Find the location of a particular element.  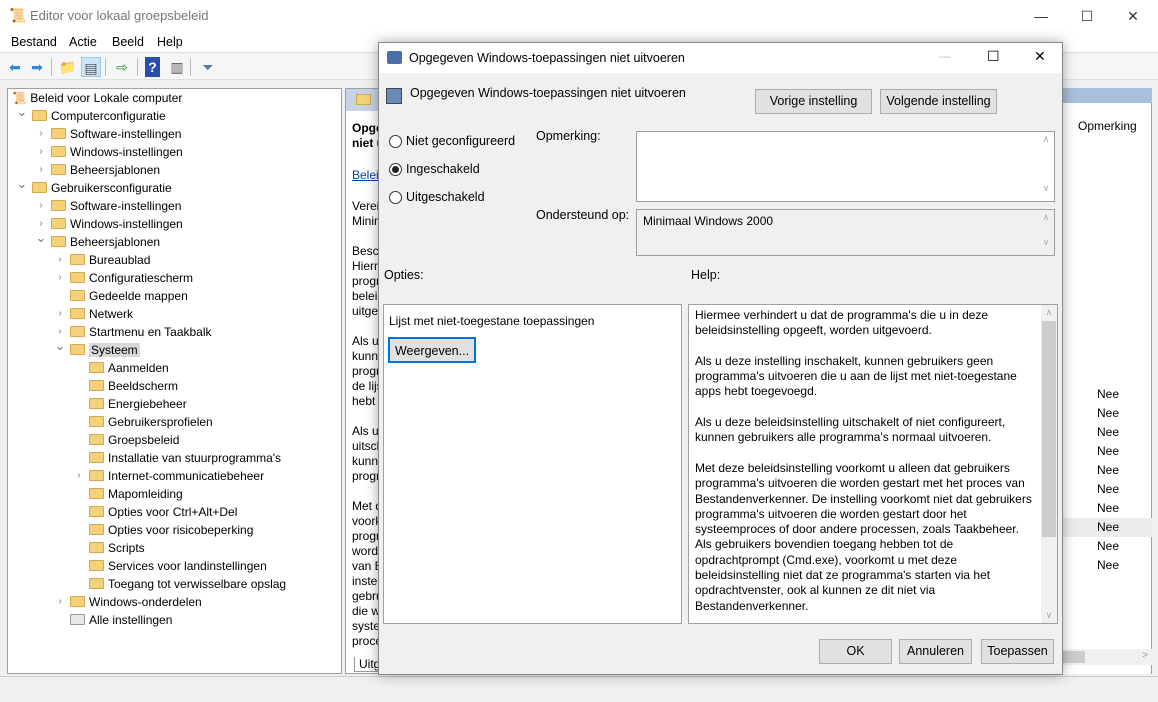

menu-beeld: Beeld is located at coordinates (128, 42).